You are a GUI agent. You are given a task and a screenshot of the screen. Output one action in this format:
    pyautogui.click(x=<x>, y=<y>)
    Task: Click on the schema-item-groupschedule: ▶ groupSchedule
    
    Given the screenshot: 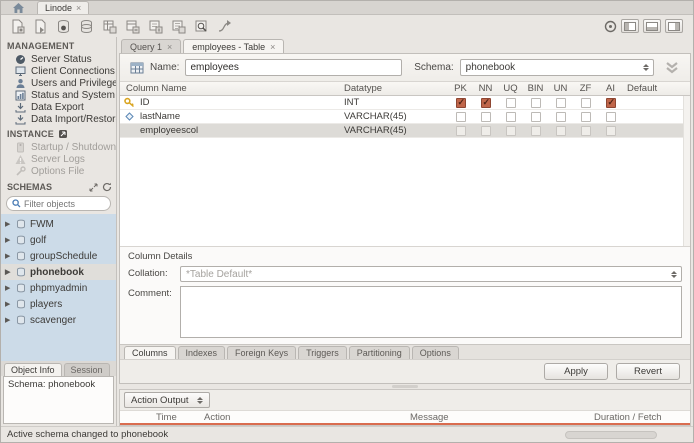 What is the action you would take?
    pyautogui.click(x=58, y=256)
    